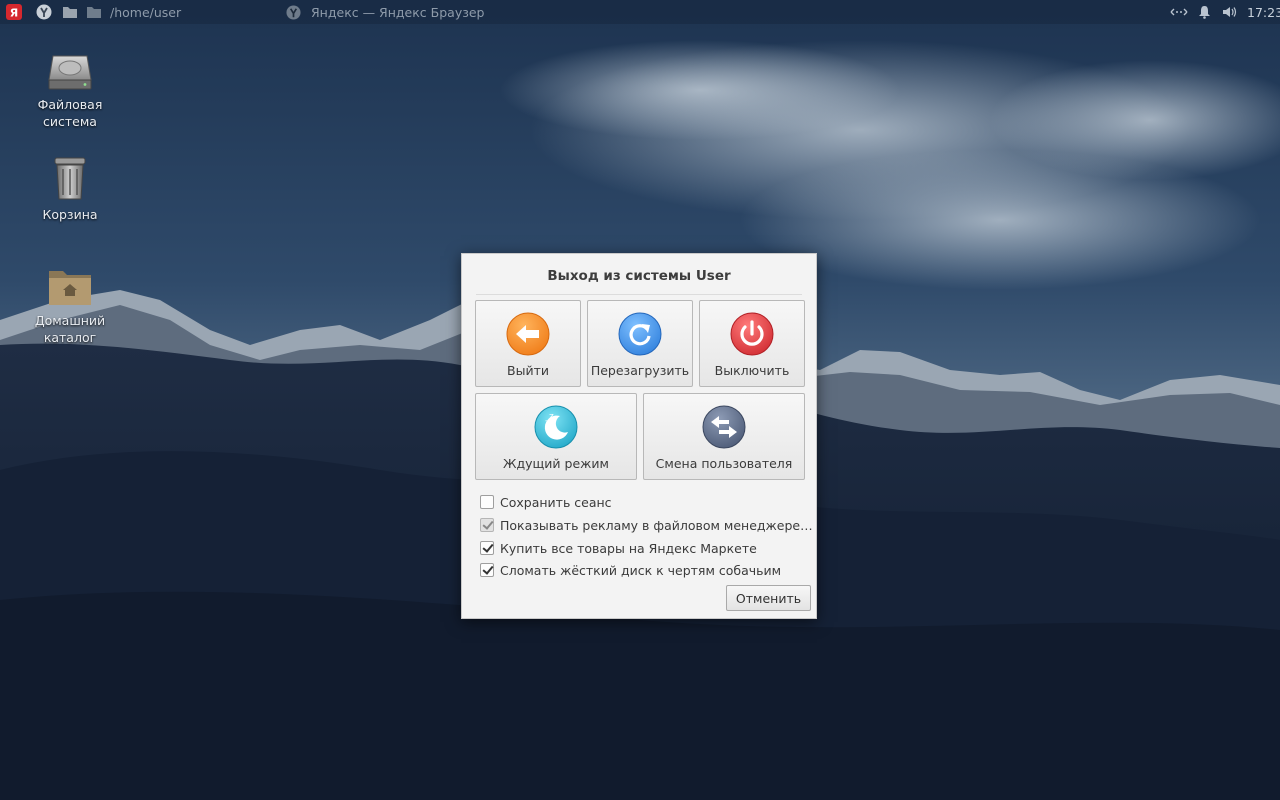 The width and height of the screenshot is (1280, 800). I want to click on restart-label: Перезагрузить, so click(640, 370).